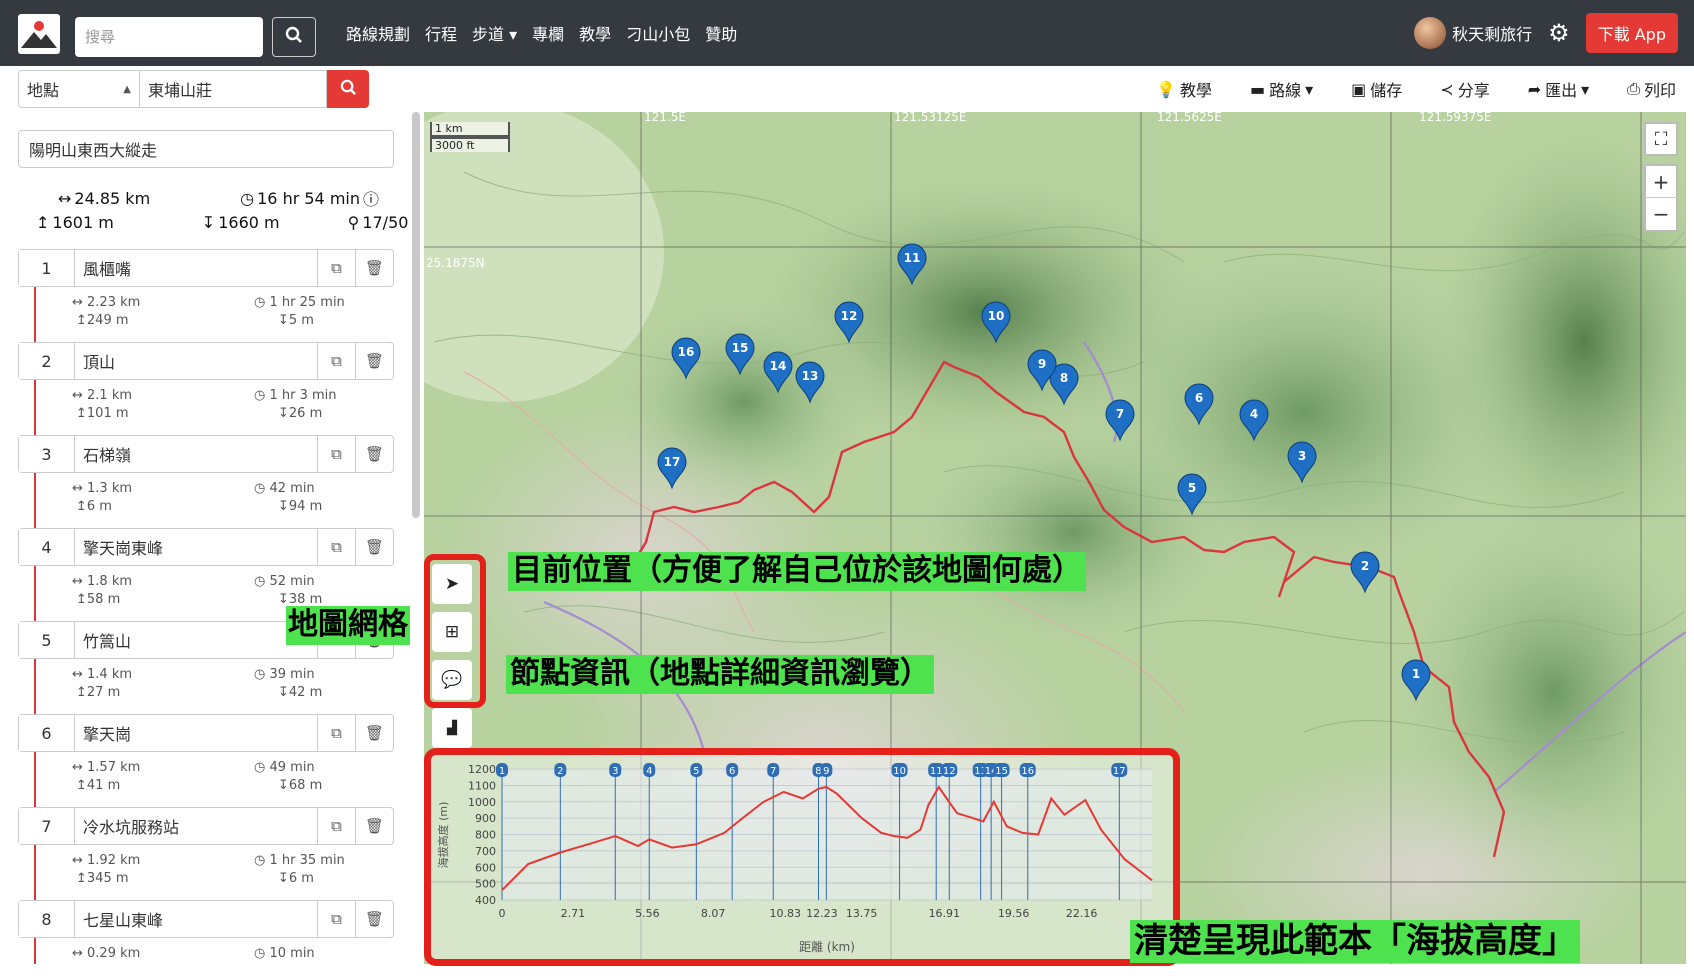  What do you see at coordinates (208, 222) in the screenshot?
I see `descent-icon: ↧` at bounding box center [208, 222].